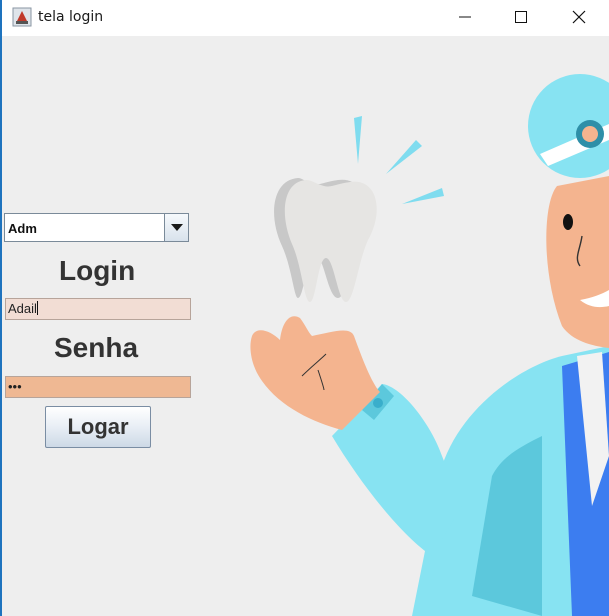  What do you see at coordinates (358, 140) in the screenshot?
I see `sparkle-top` at bounding box center [358, 140].